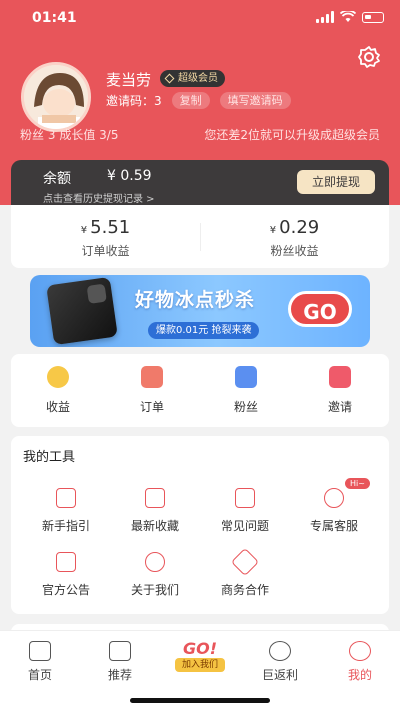  I want to click on tool-favorites-label: 最新收藏, so click(154, 526).